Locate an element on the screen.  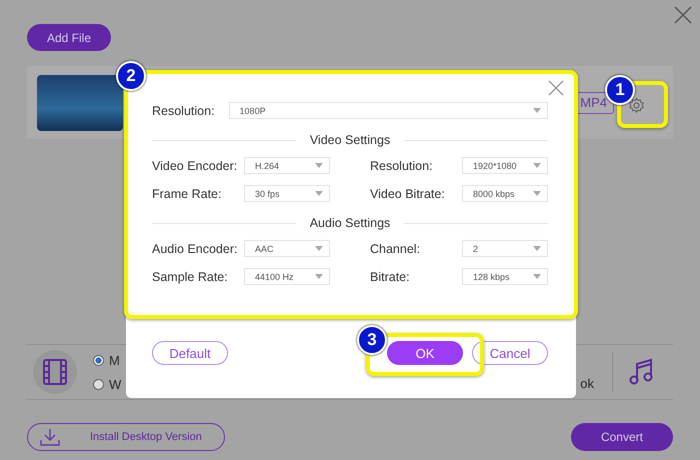
convert-button: Convert is located at coordinates (621, 437).